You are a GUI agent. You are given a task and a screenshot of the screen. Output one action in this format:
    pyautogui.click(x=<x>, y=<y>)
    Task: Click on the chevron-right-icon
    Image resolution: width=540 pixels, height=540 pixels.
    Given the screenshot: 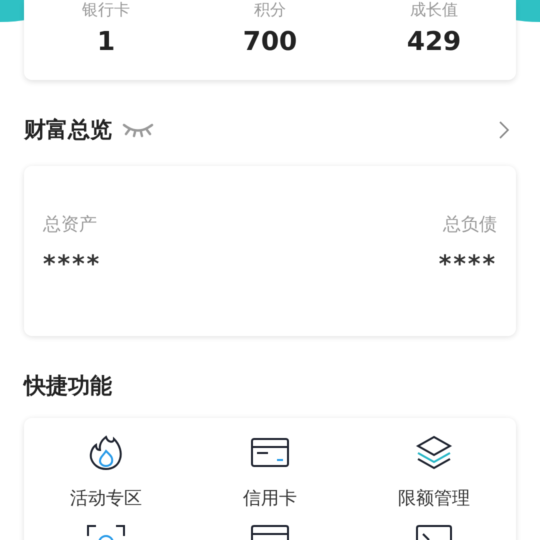 What is the action you would take?
    pyautogui.click(x=504, y=130)
    